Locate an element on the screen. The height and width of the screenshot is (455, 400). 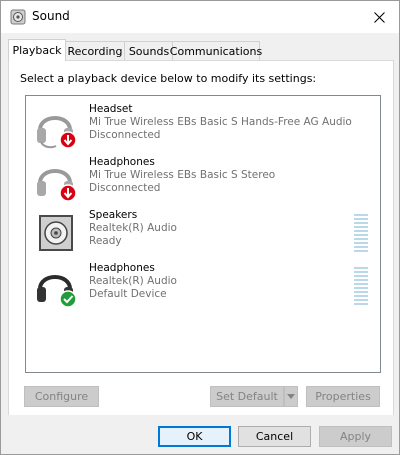
configure-label: Configure is located at coordinates (61, 396).